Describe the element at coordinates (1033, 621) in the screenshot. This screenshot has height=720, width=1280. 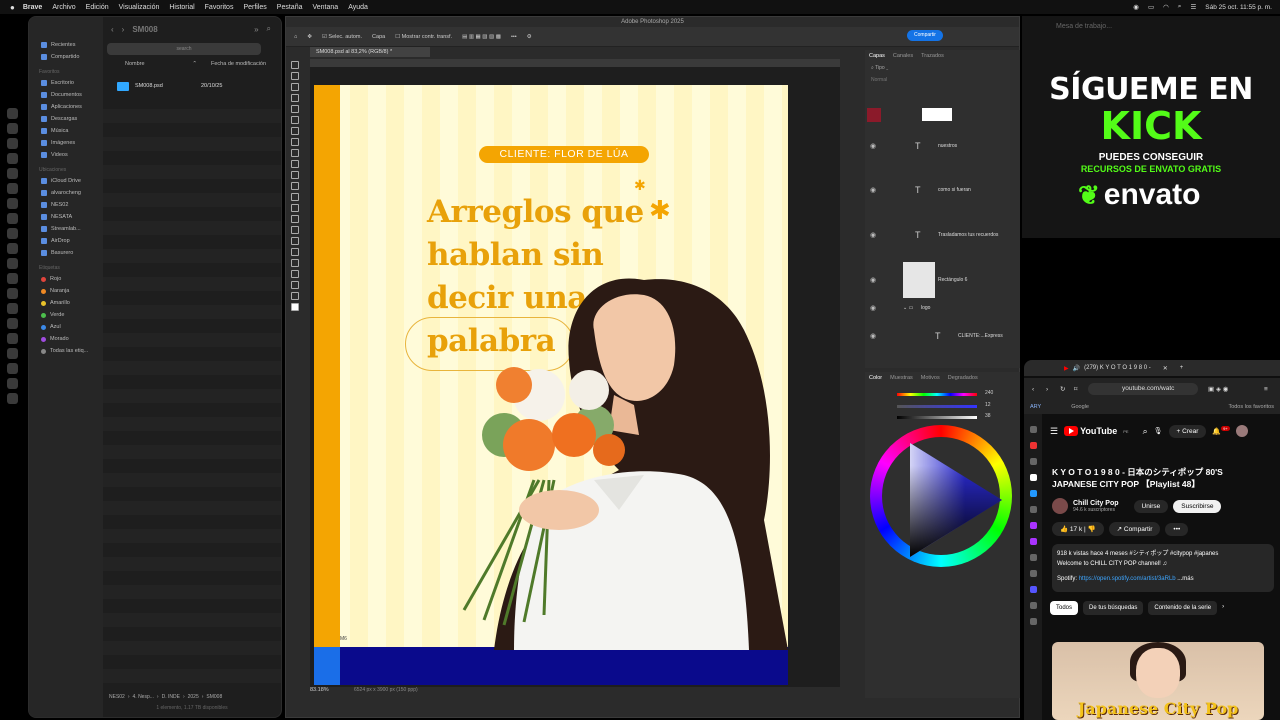
I see `add-icon` at that location.